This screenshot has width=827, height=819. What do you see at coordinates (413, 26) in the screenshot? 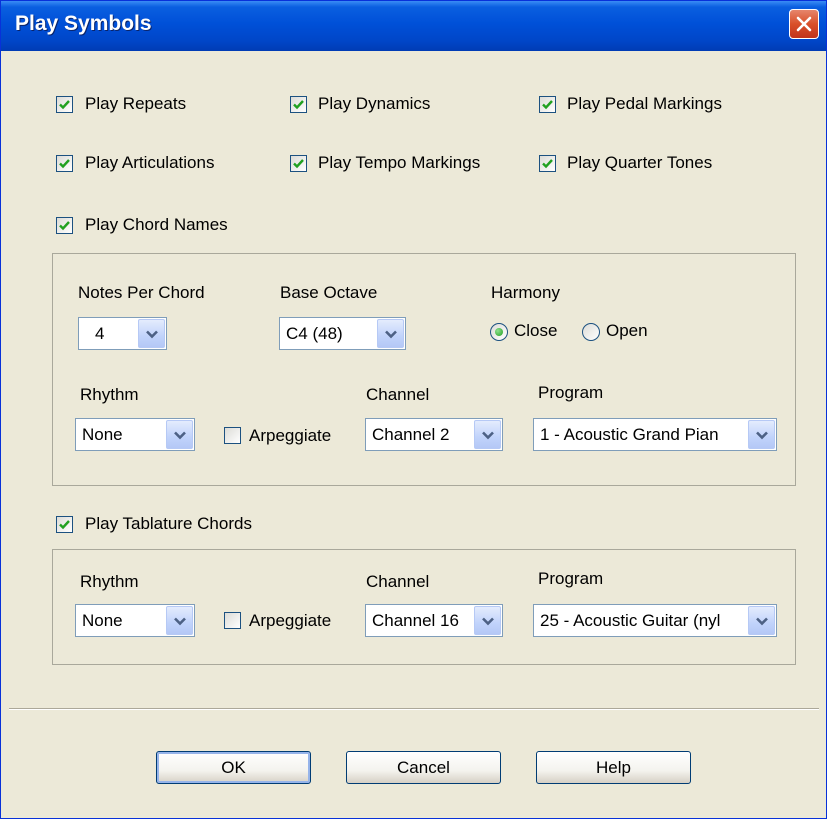
I see `title-bar: Play Symbols` at bounding box center [413, 26].